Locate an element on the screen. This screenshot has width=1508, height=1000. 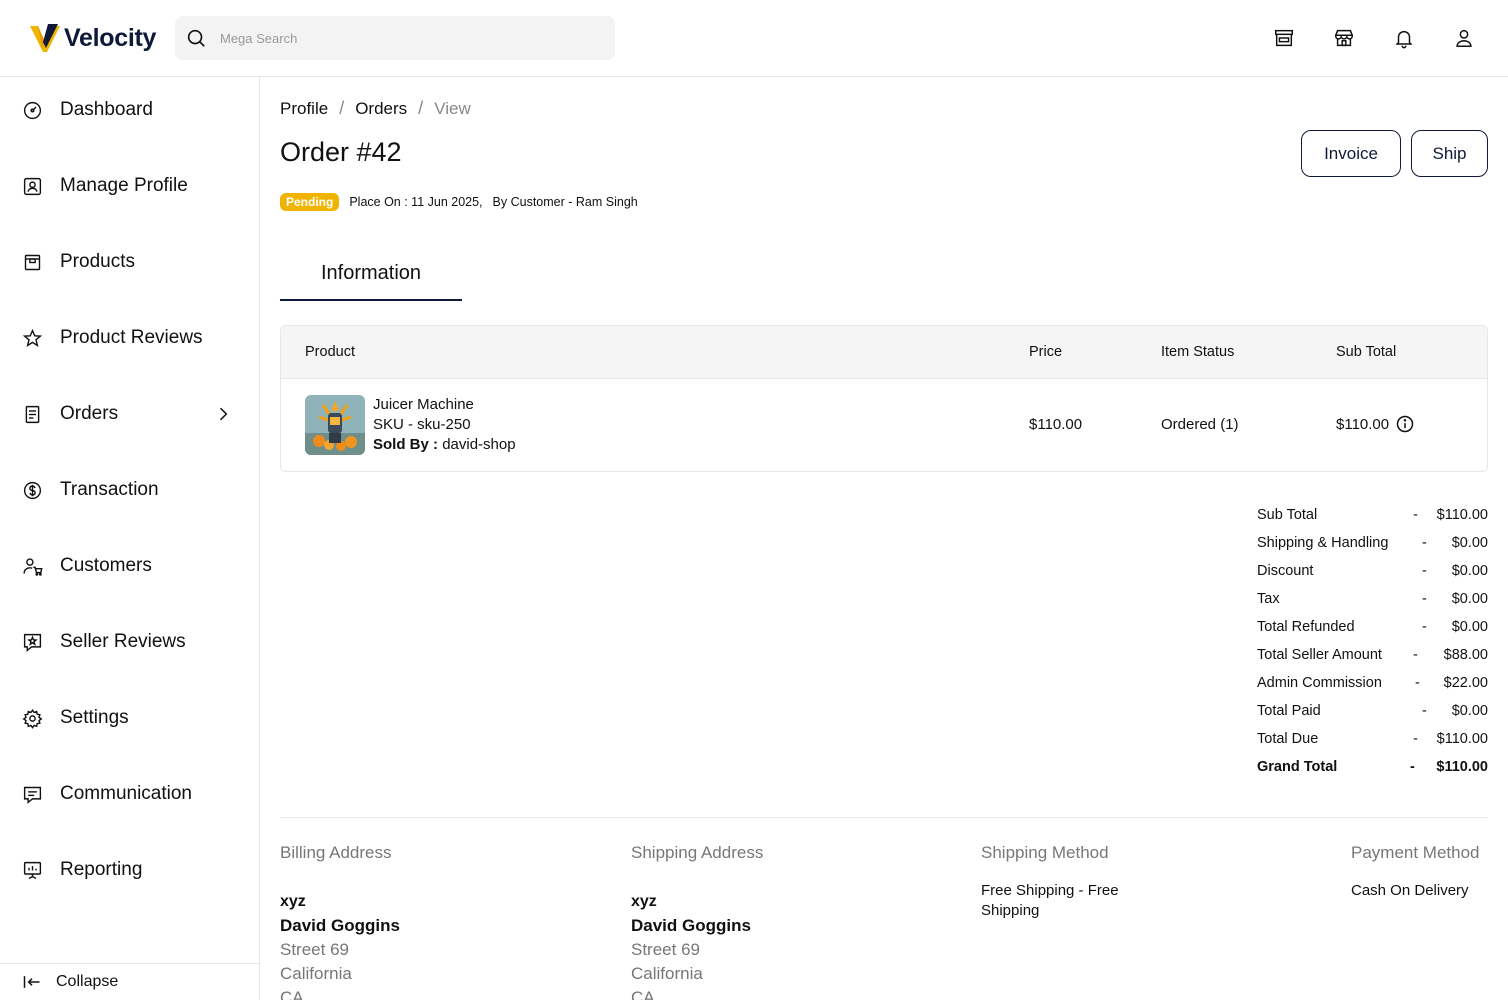
sidebar-item-customers: Customers is located at coordinates (129, 566).